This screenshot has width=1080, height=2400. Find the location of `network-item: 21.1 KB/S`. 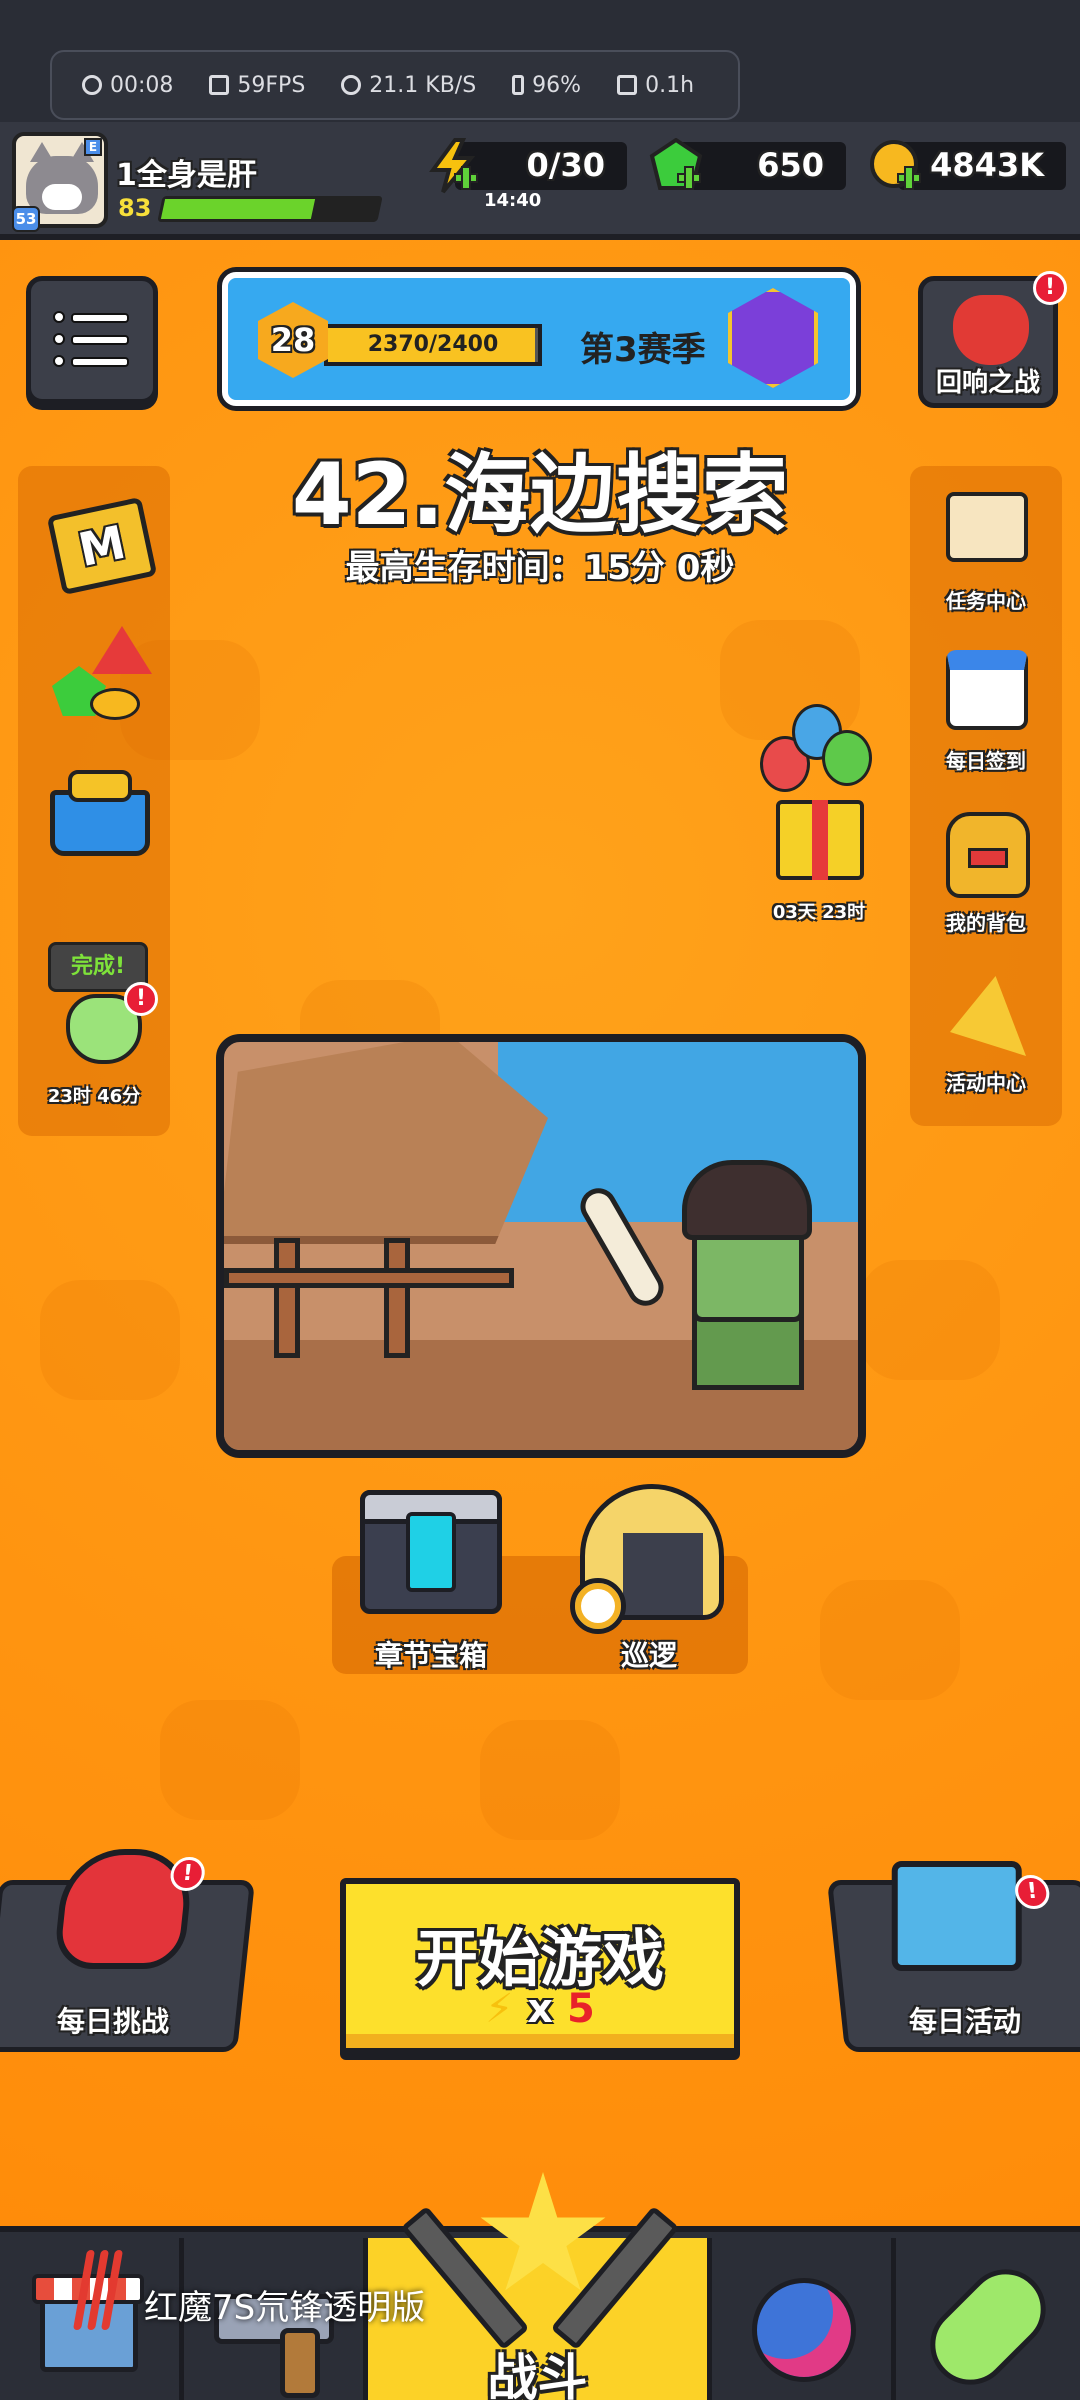

network-item: 21.1 KB/S is located at coordinates (408, 85).